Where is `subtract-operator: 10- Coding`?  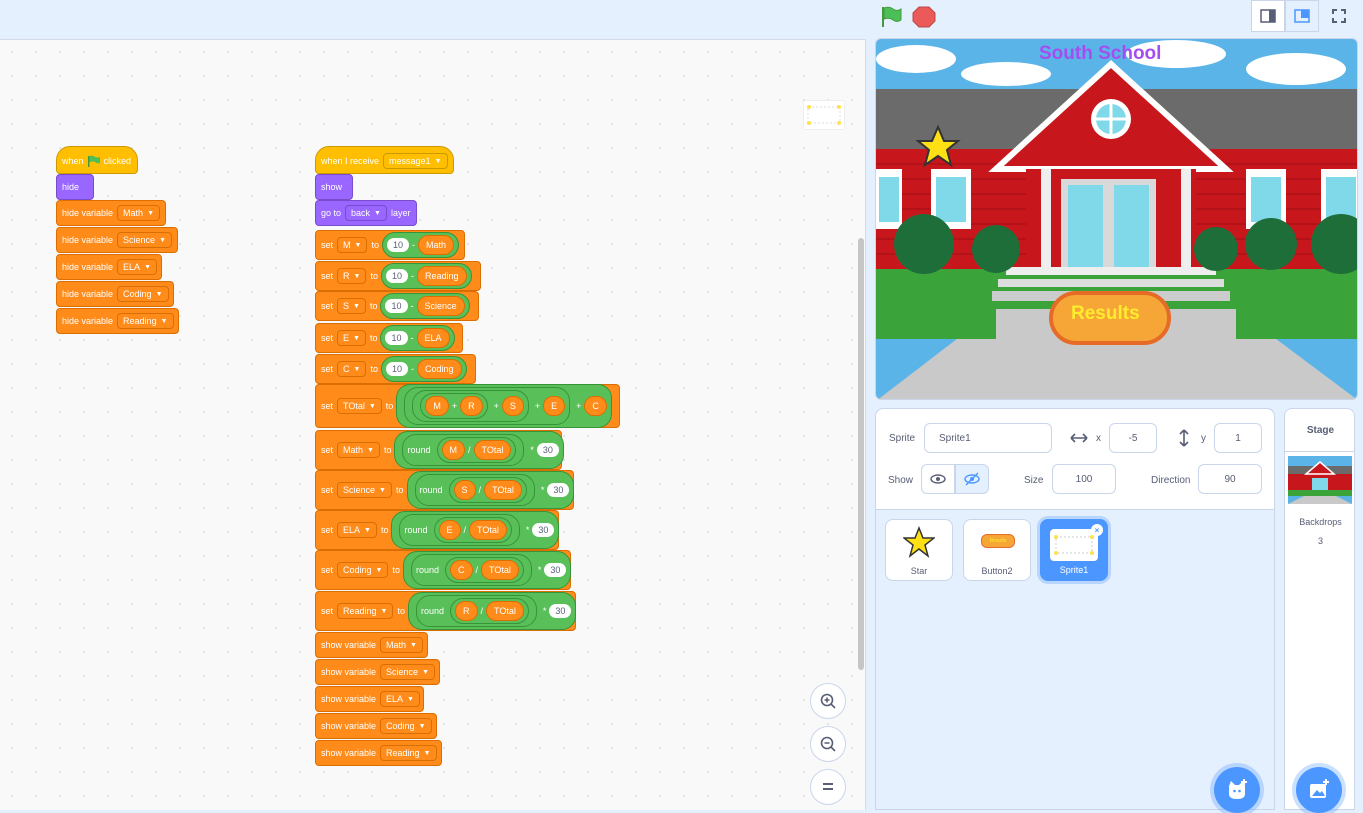 subtract-operator: 10- Coding is located at coordinates (423, 369).